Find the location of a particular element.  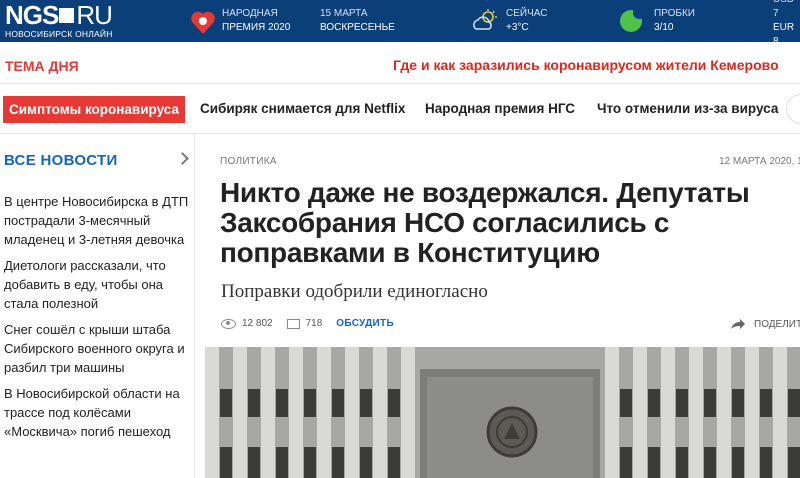

nav-scroll-button is located at coordinates (793, 109).